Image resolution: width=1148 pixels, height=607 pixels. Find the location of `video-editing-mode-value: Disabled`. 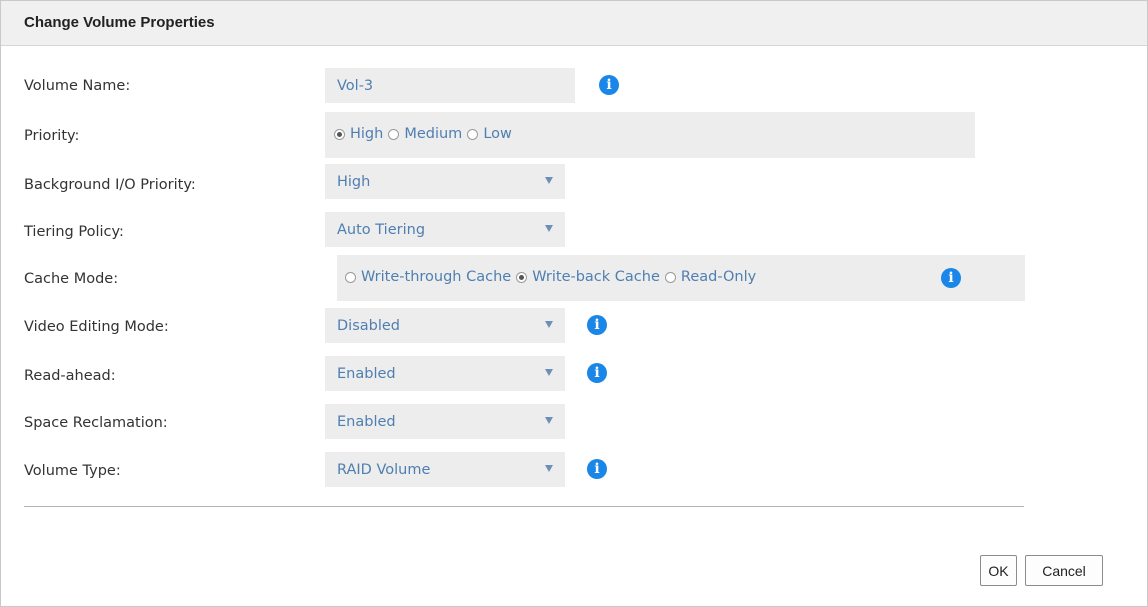

video-editing-mode-value: Disabled is located at coordinates (368, 326).